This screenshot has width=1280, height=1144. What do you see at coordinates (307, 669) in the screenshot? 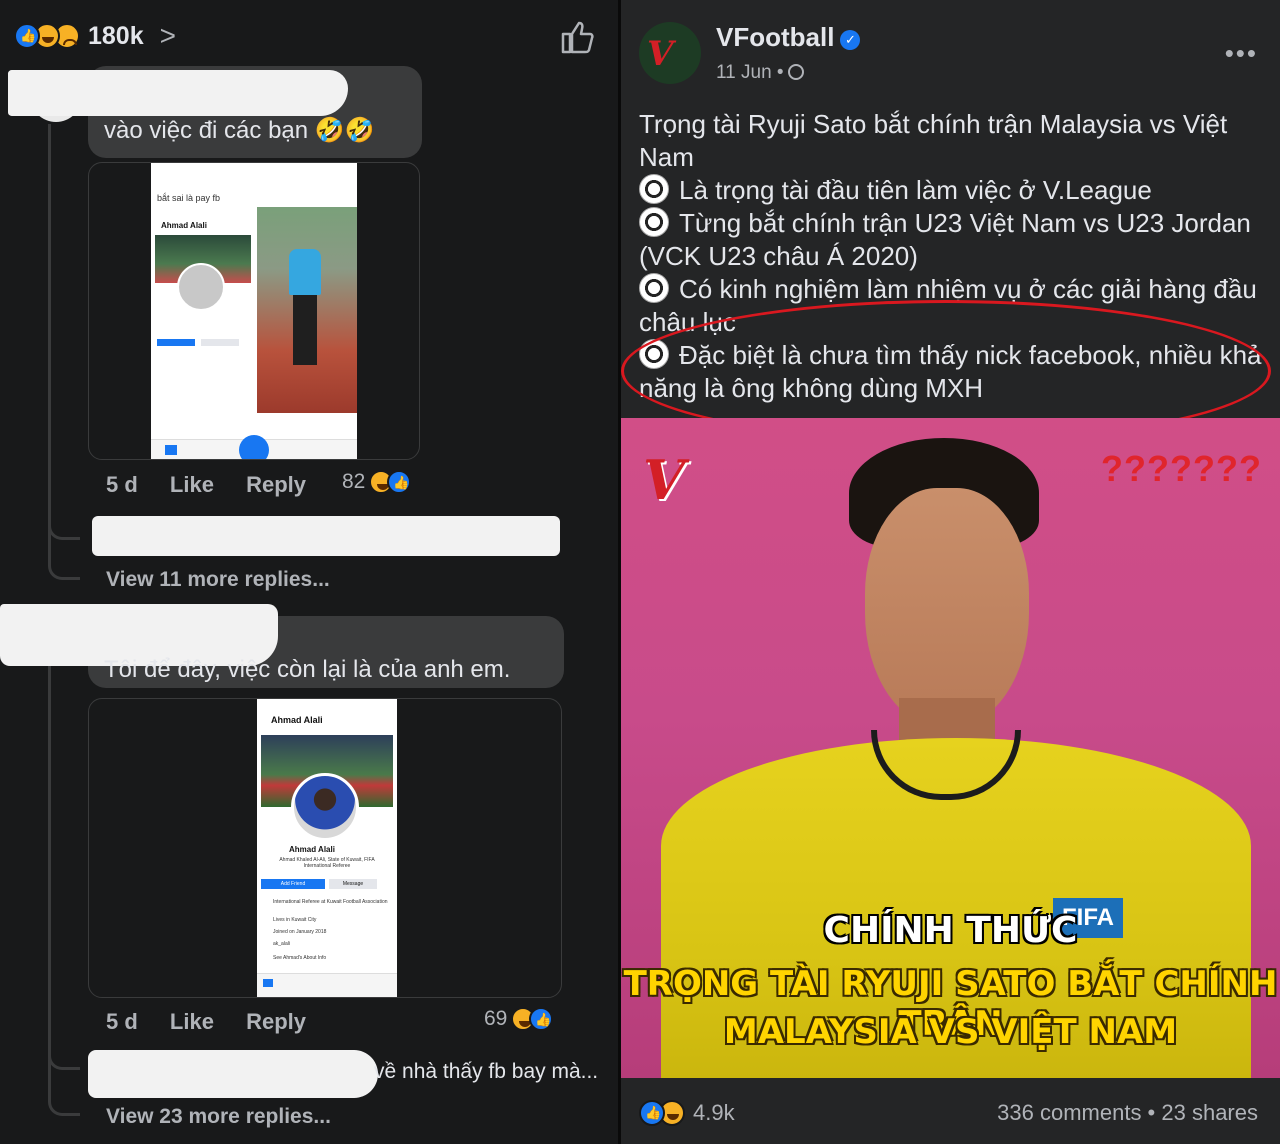
I see `comment-text: Tôi để đây, việc còn lại là của anh em.` at bounding box center [307, 669].